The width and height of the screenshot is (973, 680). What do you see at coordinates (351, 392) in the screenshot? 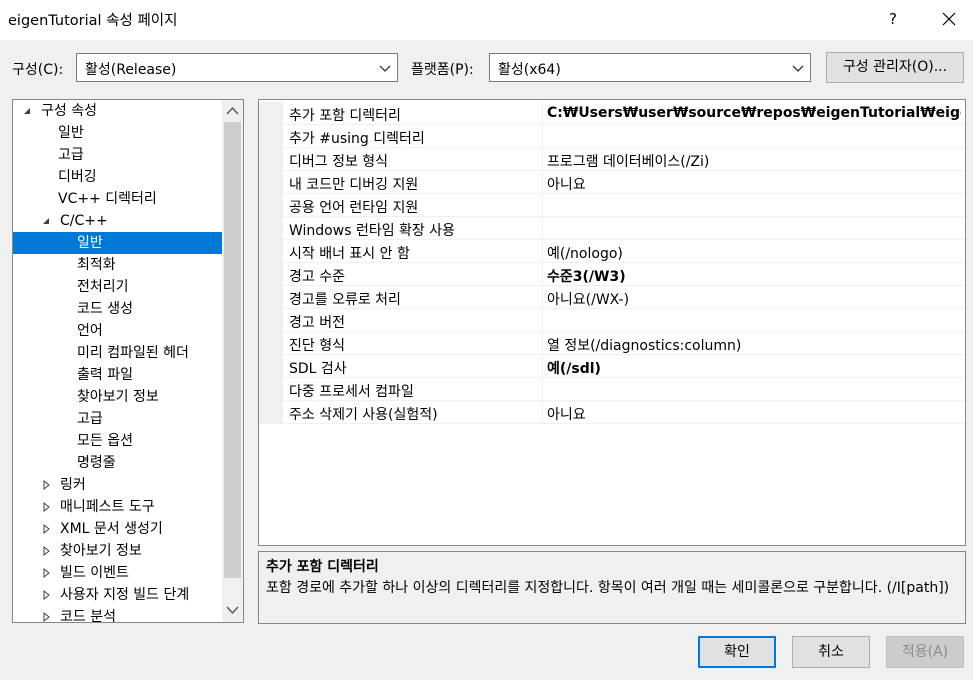
I see `property-name: 다중 프로세서 컴파일` at bounding box center [351, 392].